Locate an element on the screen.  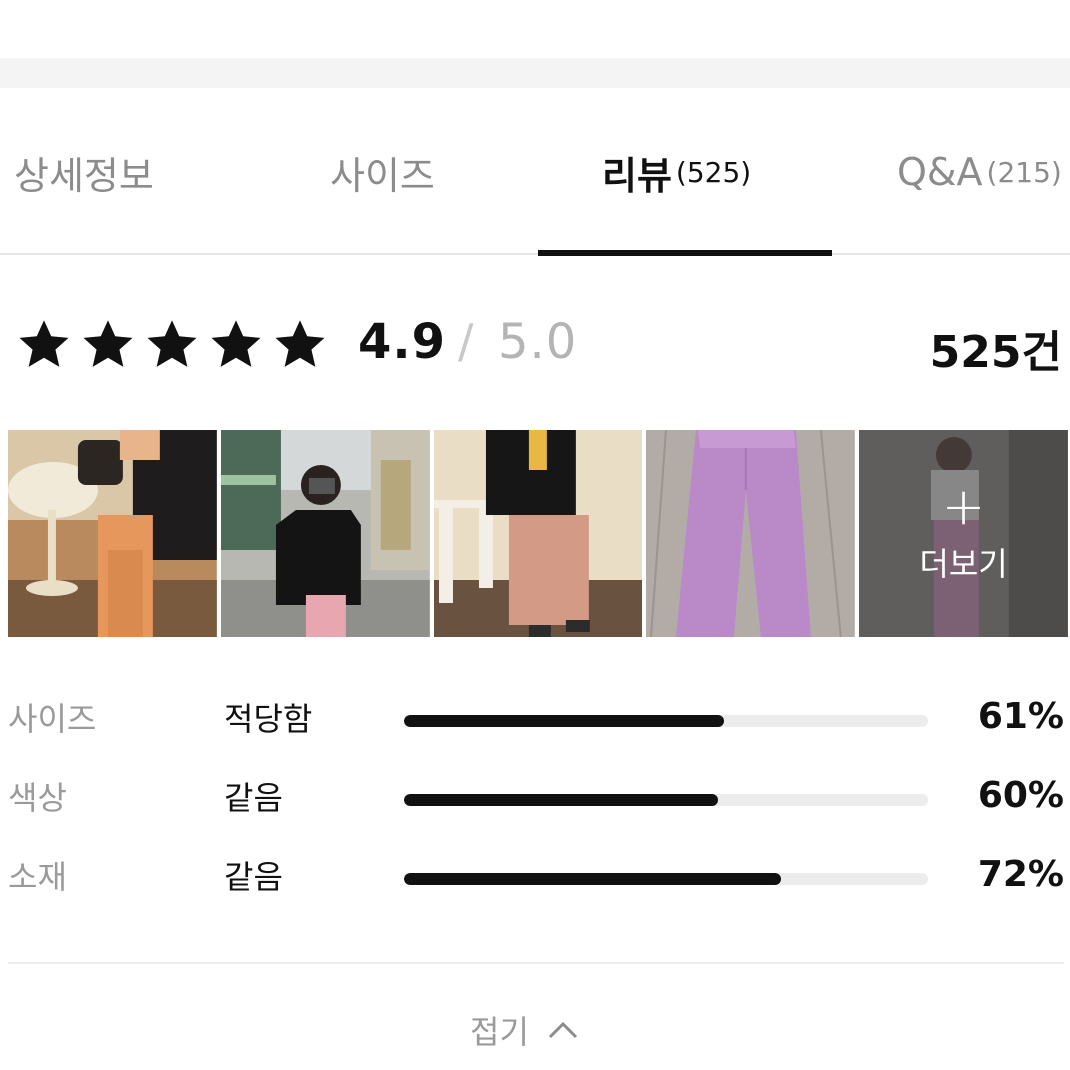
tab-count: (525) is located at coordinates (713, 172).